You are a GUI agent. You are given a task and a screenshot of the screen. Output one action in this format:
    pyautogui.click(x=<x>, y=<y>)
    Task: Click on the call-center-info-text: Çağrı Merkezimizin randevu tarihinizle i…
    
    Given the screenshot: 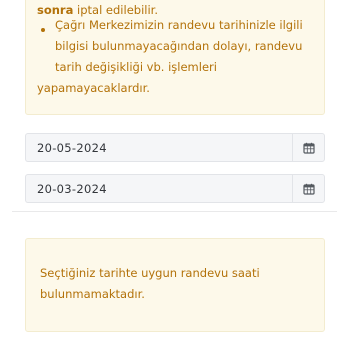 What is the action you would take?
    pyautogui.click(x=179, y=46)
    